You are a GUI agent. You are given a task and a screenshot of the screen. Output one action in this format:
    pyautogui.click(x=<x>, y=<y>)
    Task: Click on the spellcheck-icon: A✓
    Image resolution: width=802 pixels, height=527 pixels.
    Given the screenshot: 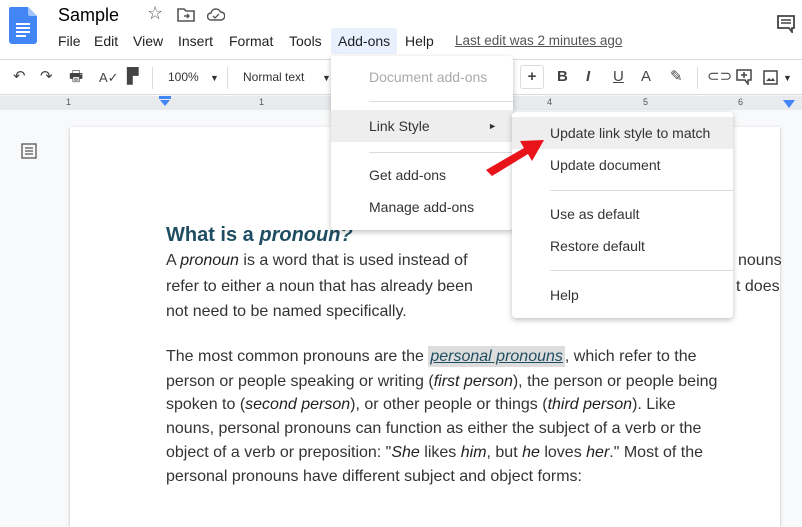 What is the action you would take?
    pyautogui.click(x=109, y=78)
    